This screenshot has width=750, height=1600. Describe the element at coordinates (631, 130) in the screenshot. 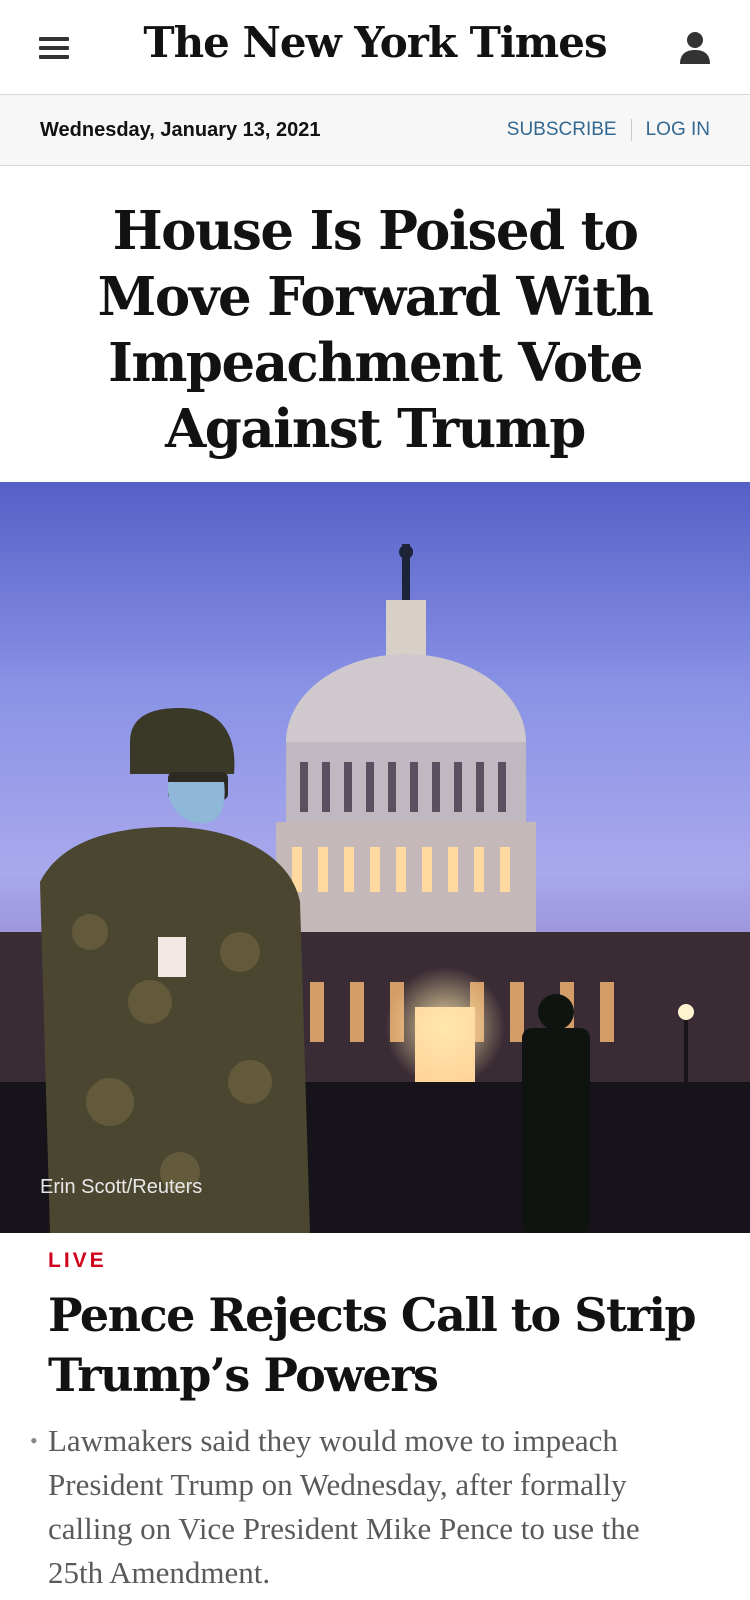

I see `divider` at that location.